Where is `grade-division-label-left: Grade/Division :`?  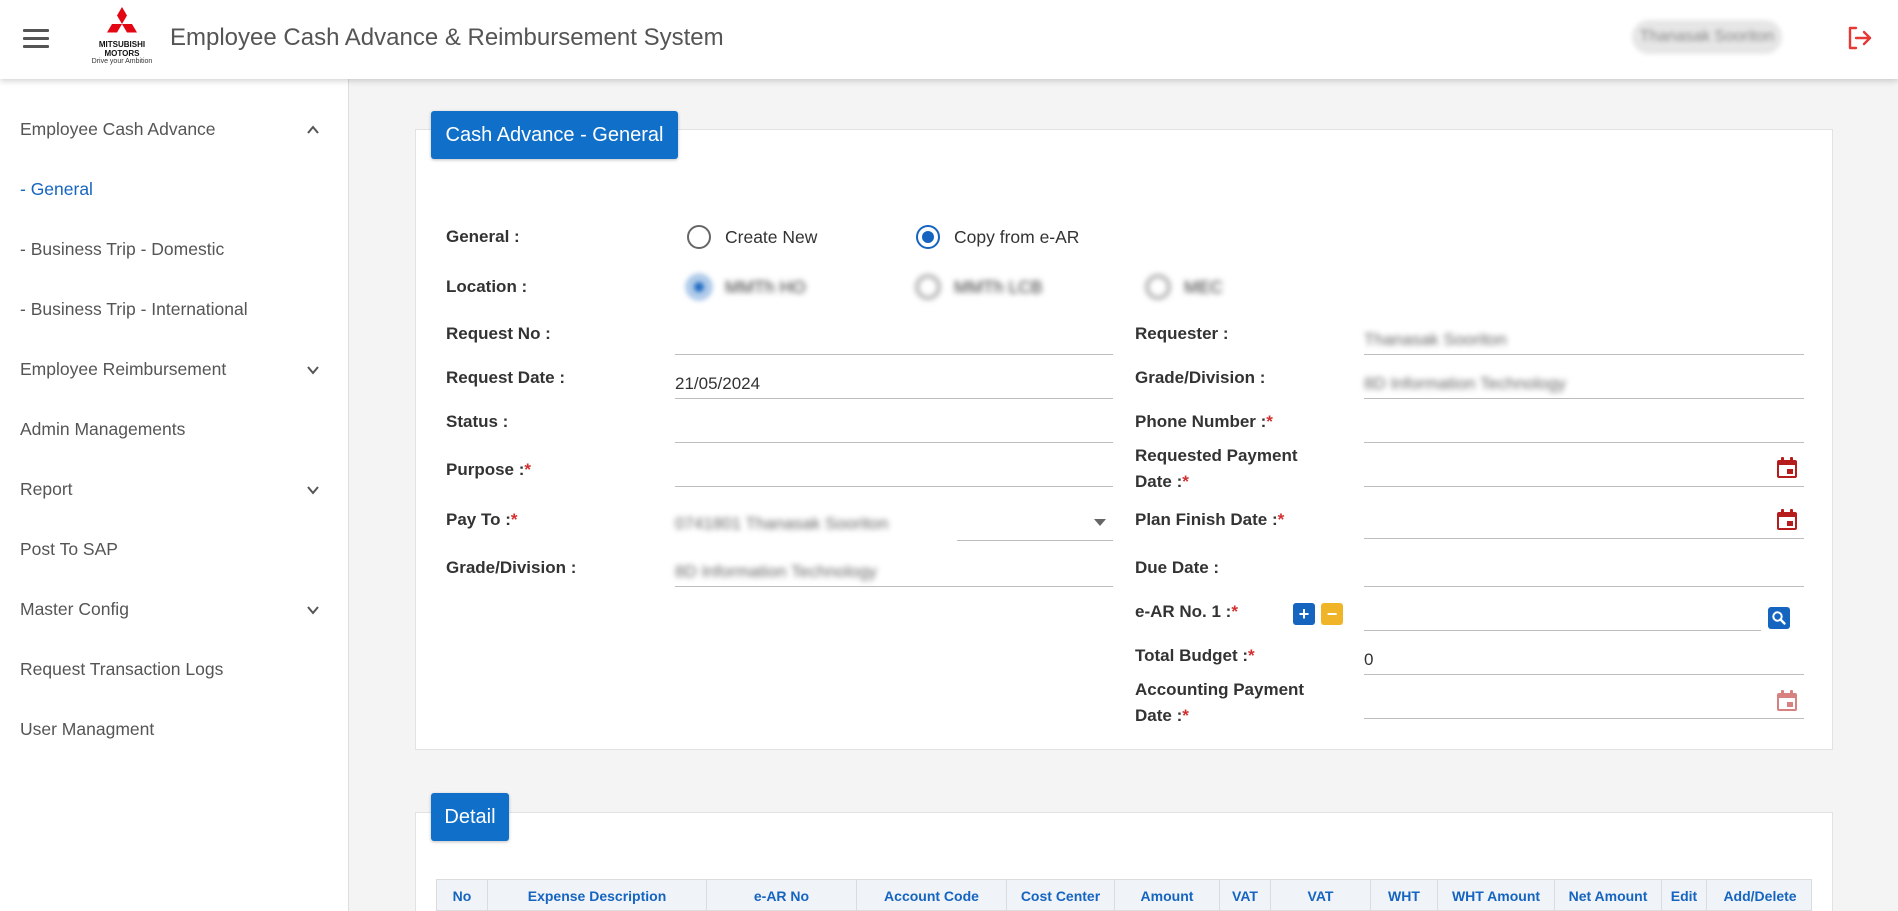 grade-division-label-left: Grade/Division : is located at coordinates (511, 567).